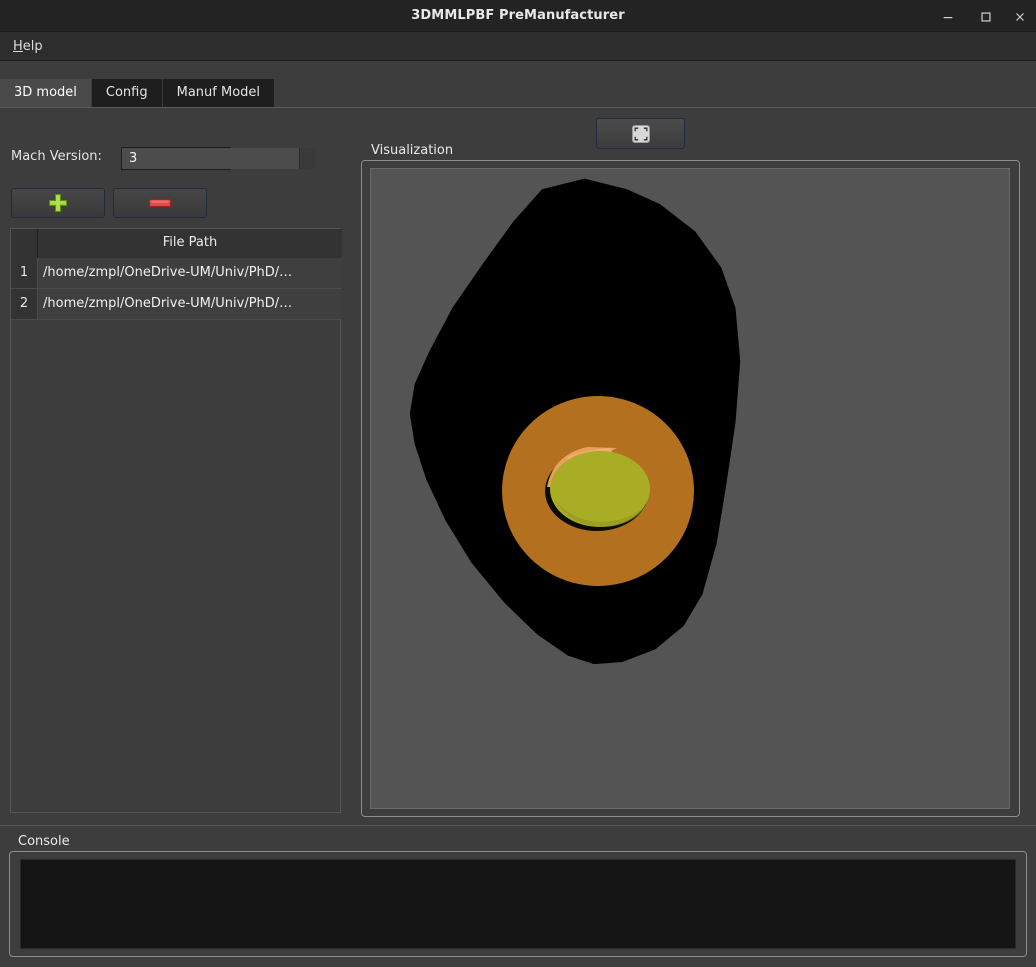 Image resolution: width=1036 pixels, height=967 pixels. What do you see at coordinates (190, 243) in the screenshot?
I see `table-header-file-path: File Path` at bounding box center [190, 243].